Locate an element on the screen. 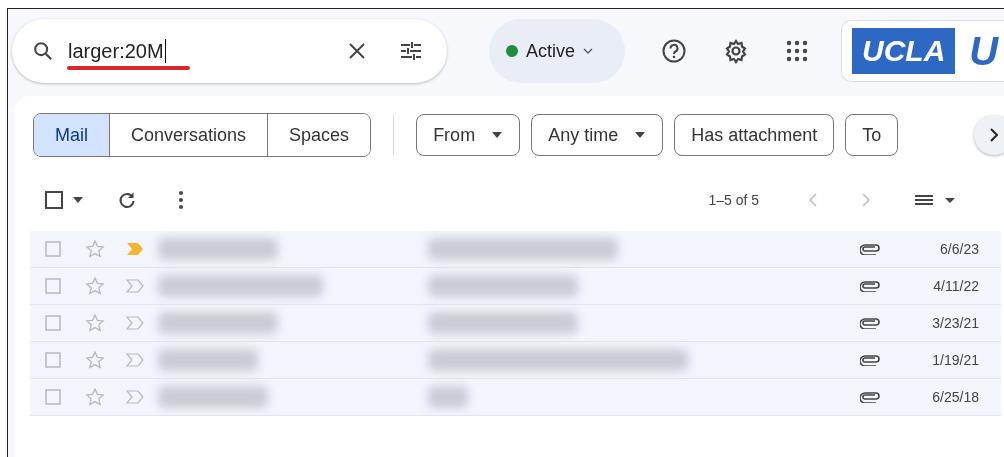  settings-icon is located at coordinates (736, 51).